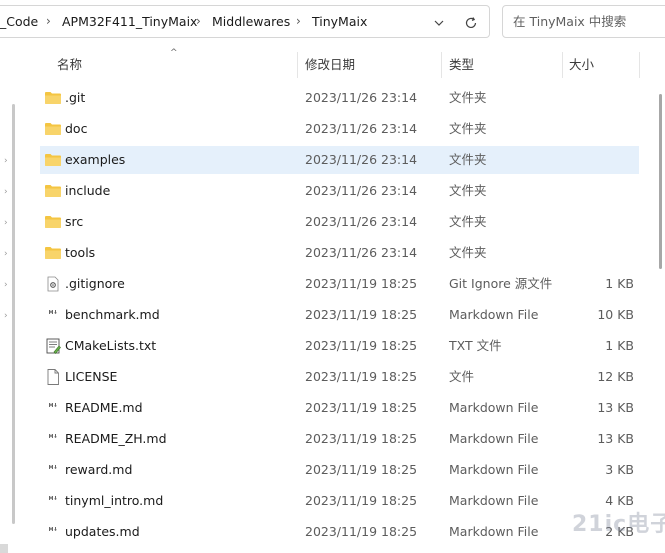 This screenshot has height=553, width=665. I want to click on file-name: reward.md, so click(99, 469).